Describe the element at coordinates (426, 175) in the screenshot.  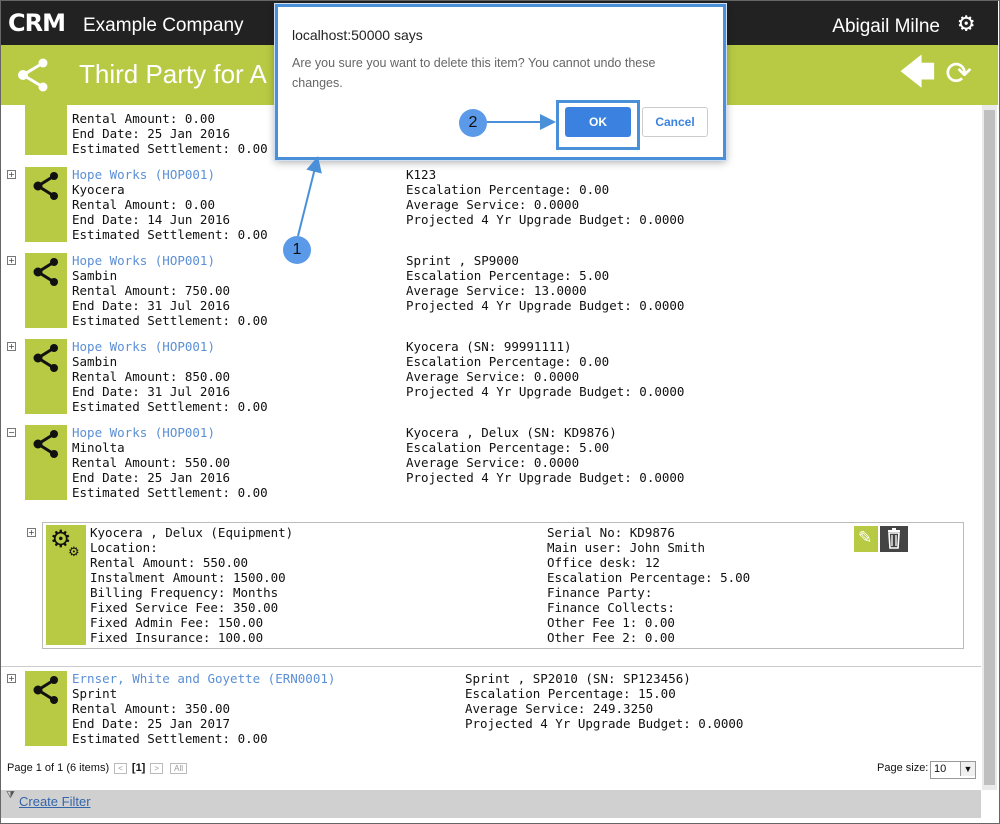
I see `annotation-arrows` at that location.